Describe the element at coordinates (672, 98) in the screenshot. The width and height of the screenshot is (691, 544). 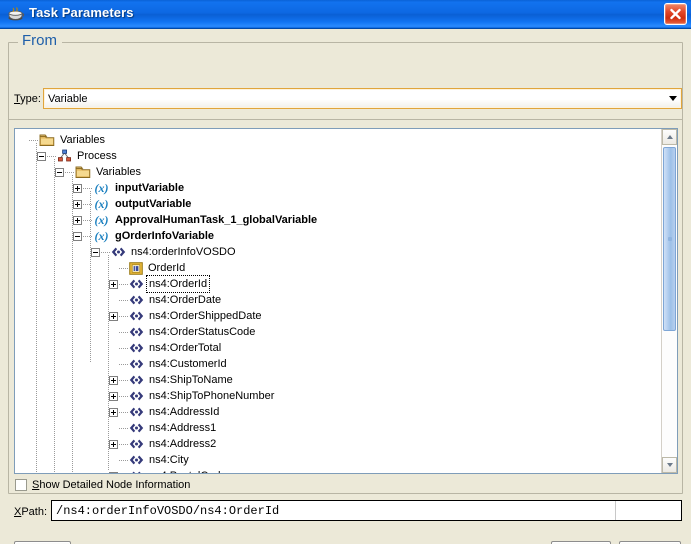
I see `chevron-down-icon` at that location.